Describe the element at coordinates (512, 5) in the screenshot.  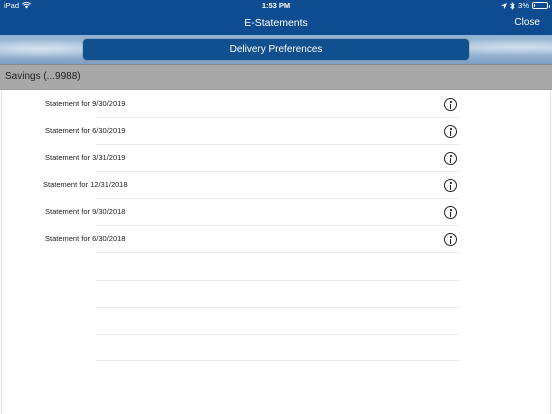
I see `bluetooth-icon` at that location.